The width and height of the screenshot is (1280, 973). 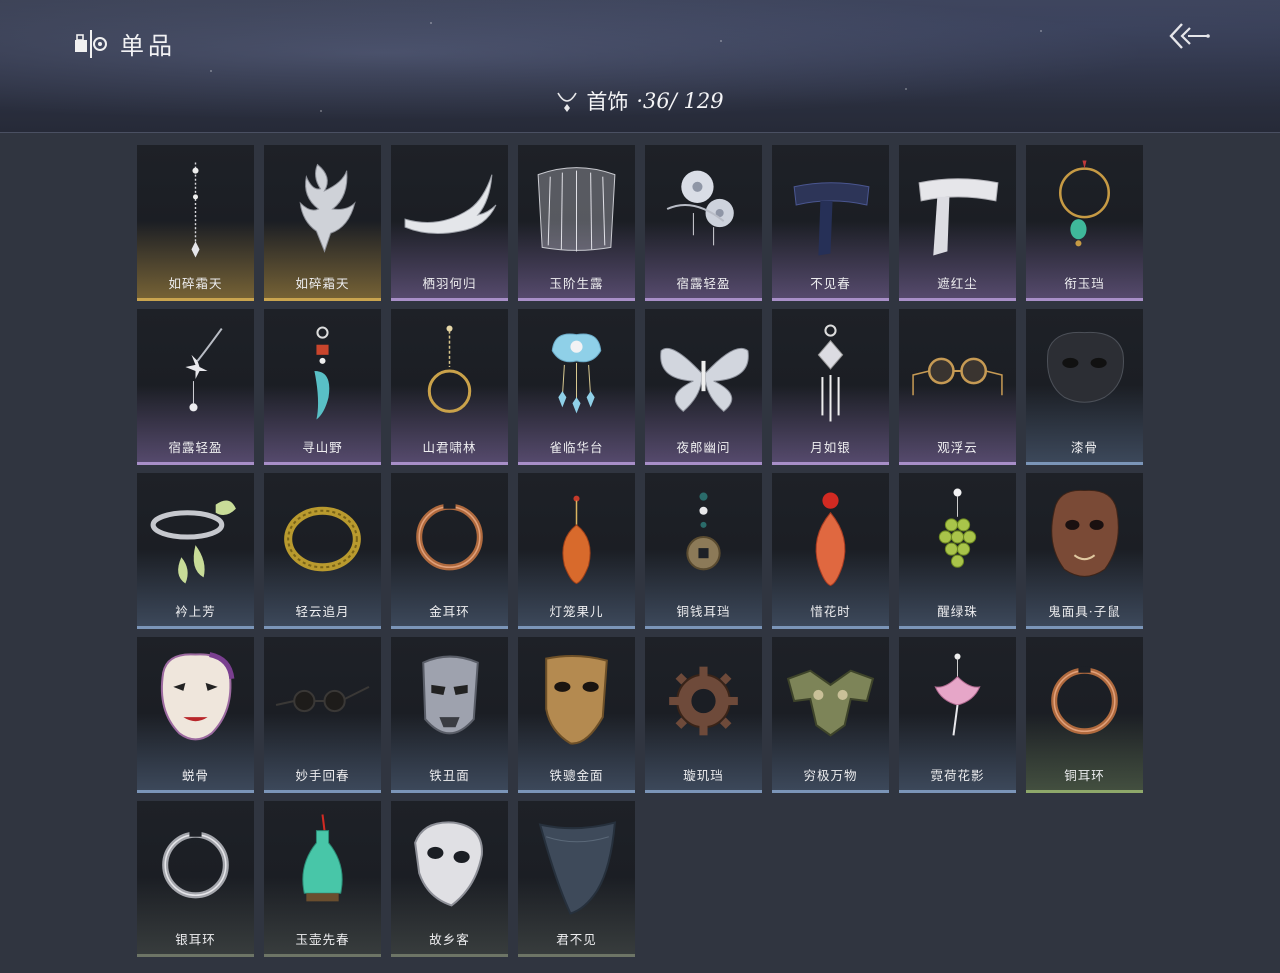 I want to click on category-name: 首饰, so click(x=607, y=102).